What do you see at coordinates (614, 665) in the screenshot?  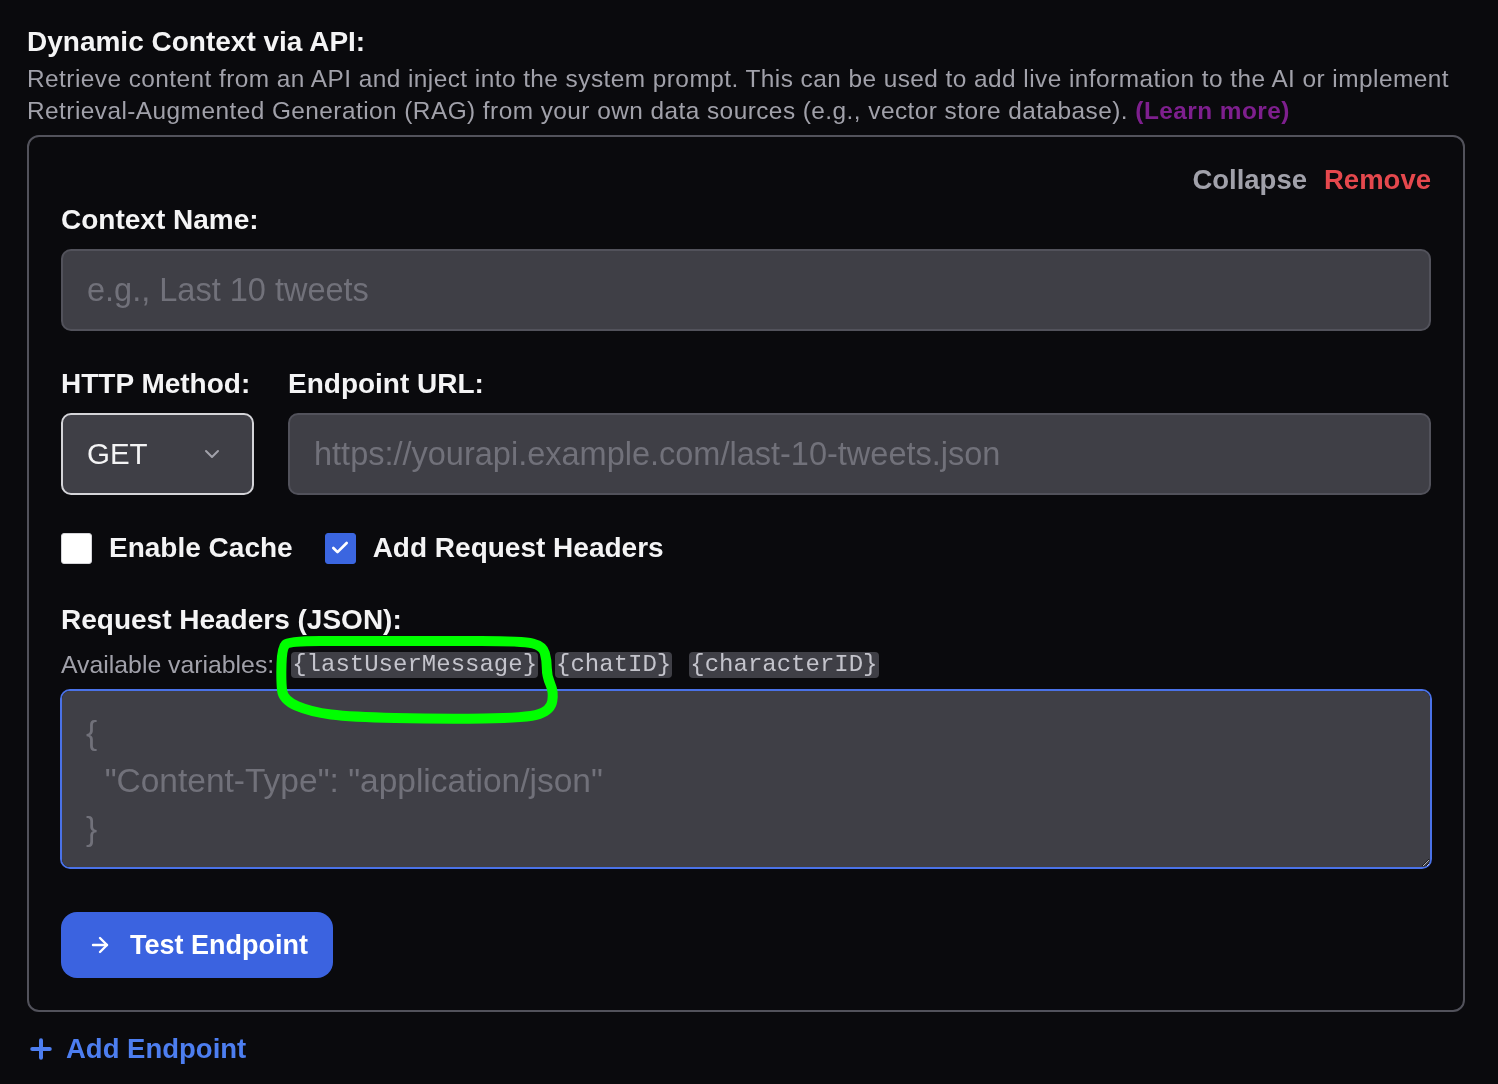 I see `variable-tag: {chatID}` at bounding box center [614, 665].